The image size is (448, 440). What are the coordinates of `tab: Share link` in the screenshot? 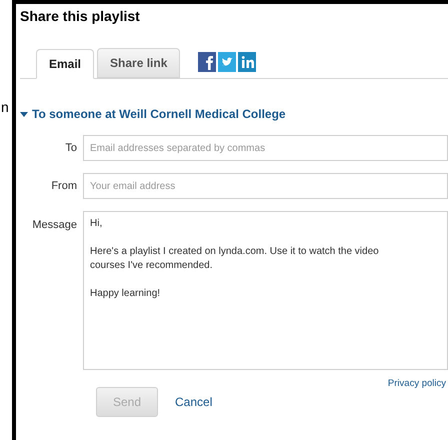 It's located at (138, 63).